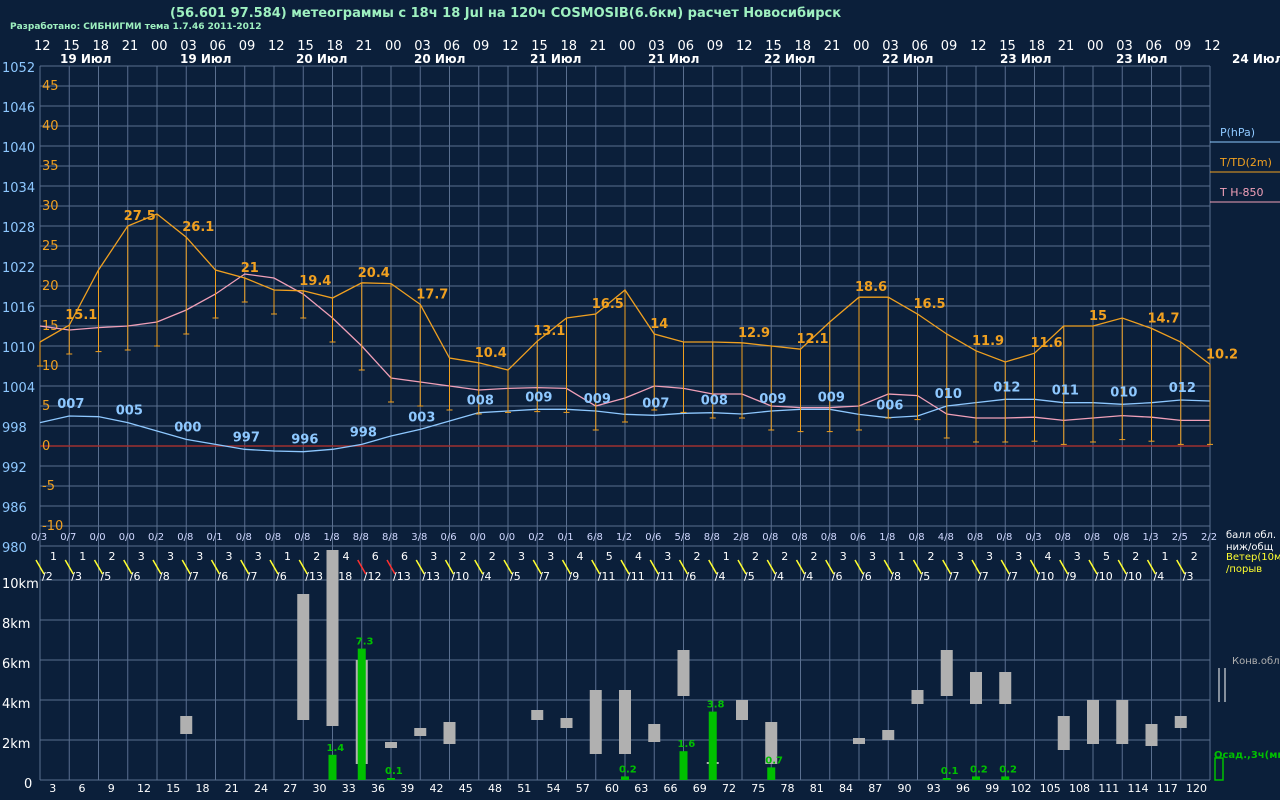 The image size is (1280, 800). I want to click on temp-tick-label: 25, so click(50, 246).